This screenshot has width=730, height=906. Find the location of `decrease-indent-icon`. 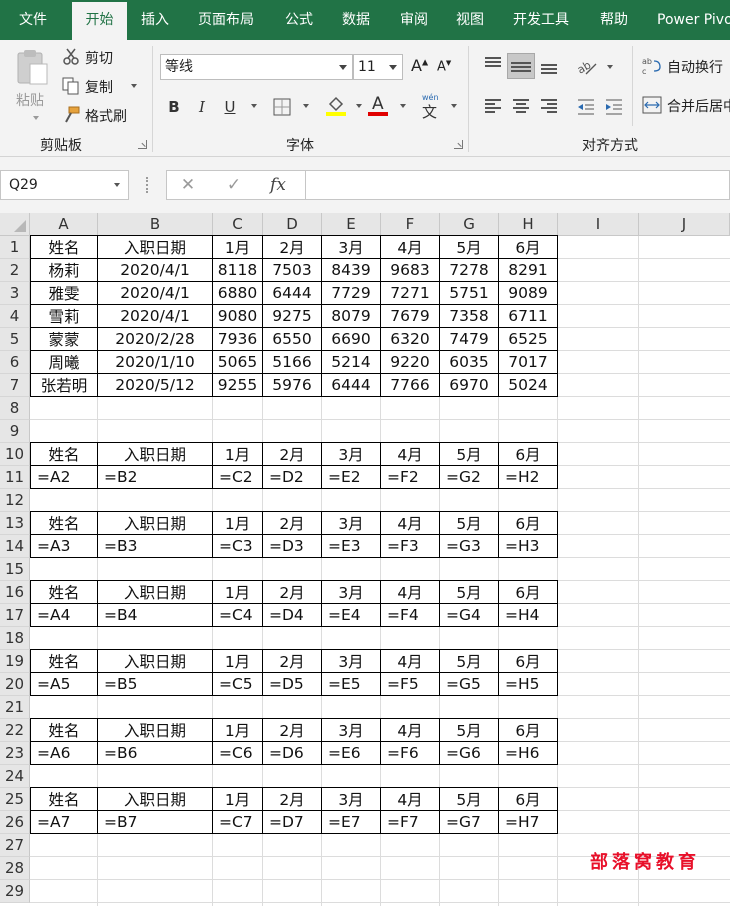

decrease-indent-icon is located at coordinates (586, 107).